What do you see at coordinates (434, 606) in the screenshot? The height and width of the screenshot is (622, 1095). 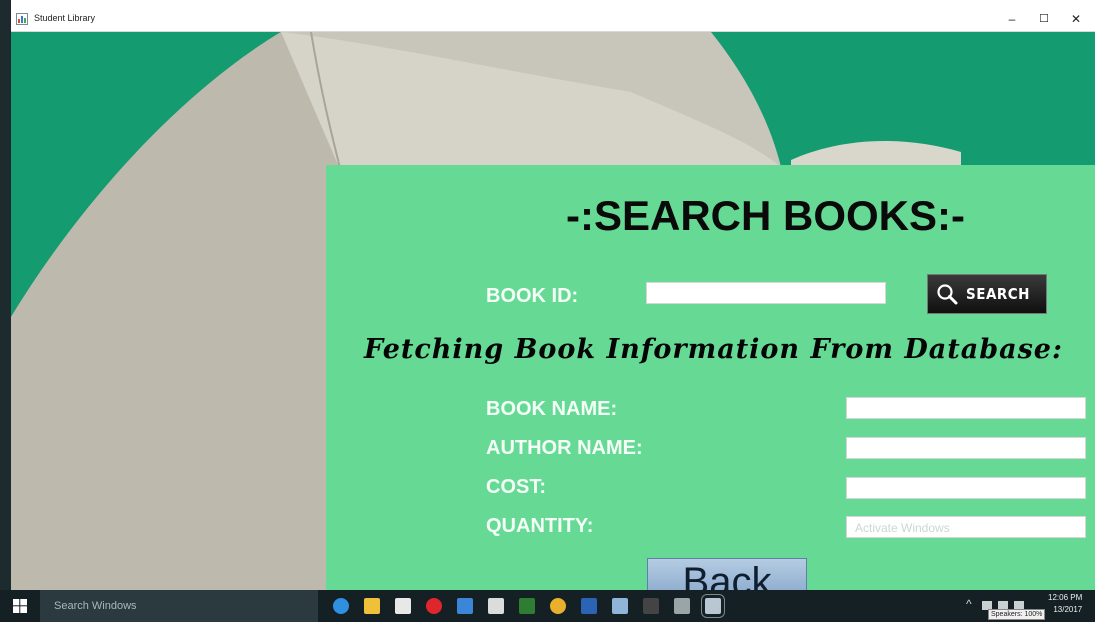 I see `opera-icon` at bounding box center [434, 606].